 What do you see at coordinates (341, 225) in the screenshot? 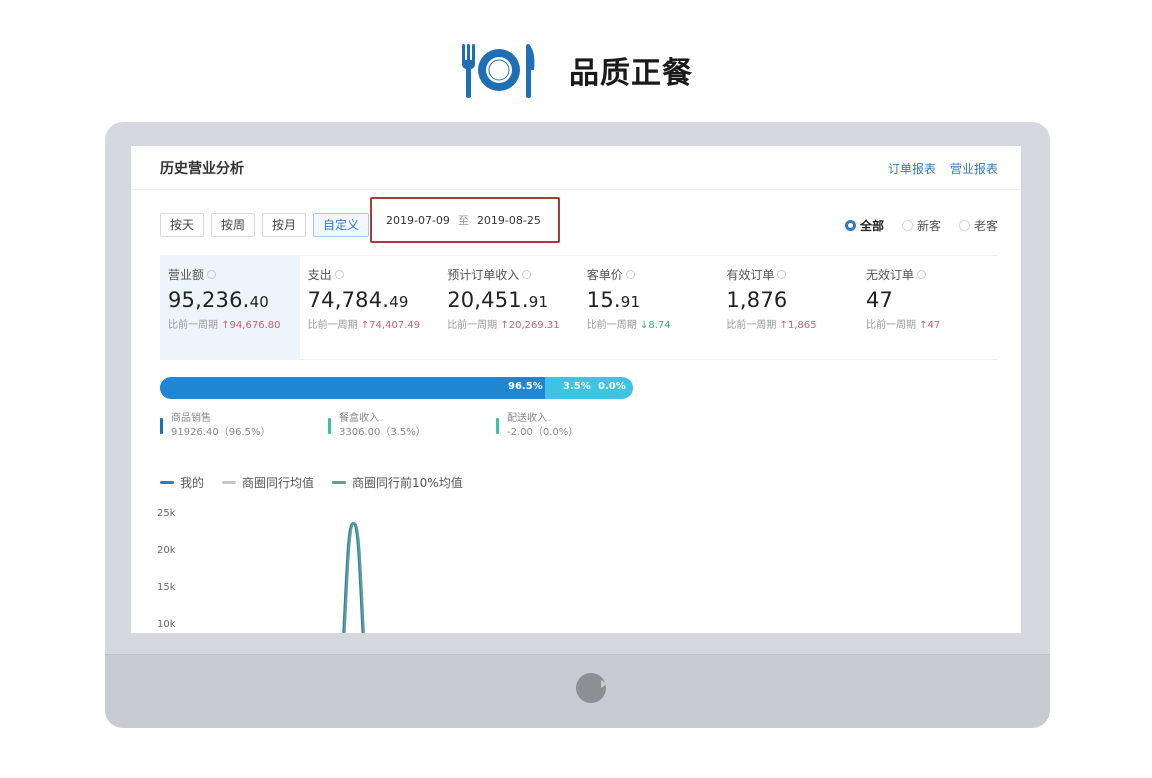
I see `period-custom-button: 自定义` at bounding box center [341, 225].